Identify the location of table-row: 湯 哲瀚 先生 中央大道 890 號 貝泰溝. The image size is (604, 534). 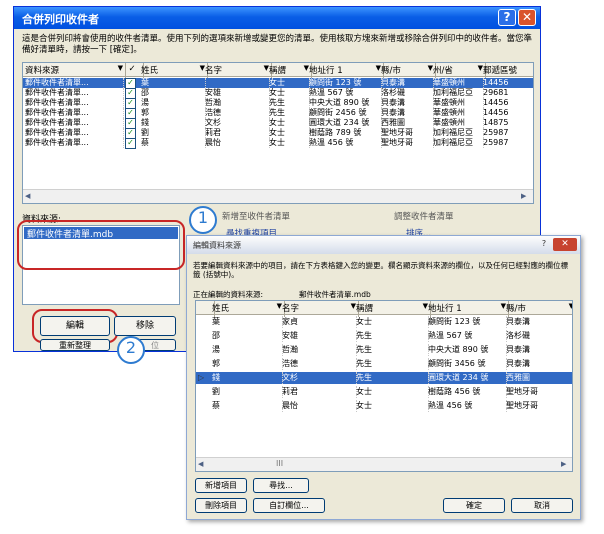
(384, 350).